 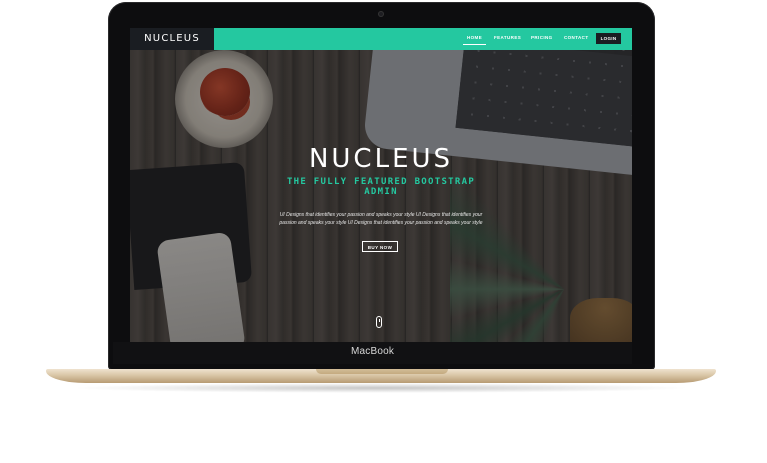 I want to click on laptop-notch, so click(x=382, y=371).